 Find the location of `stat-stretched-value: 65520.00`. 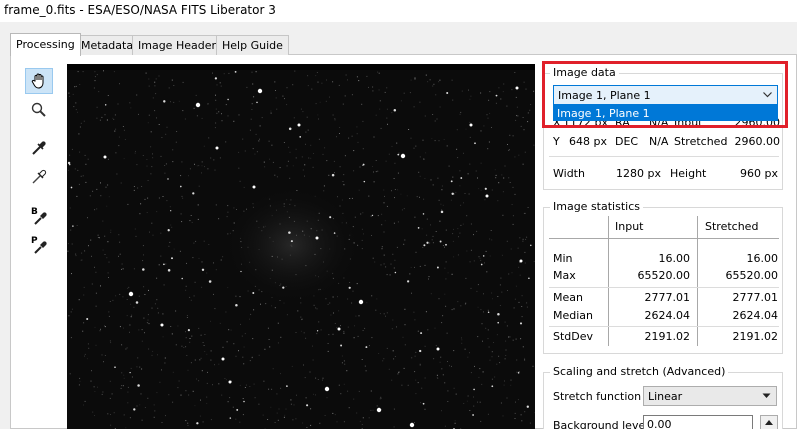

stat-stretched-value: 65520.00 is located at coordinates (752, 275).